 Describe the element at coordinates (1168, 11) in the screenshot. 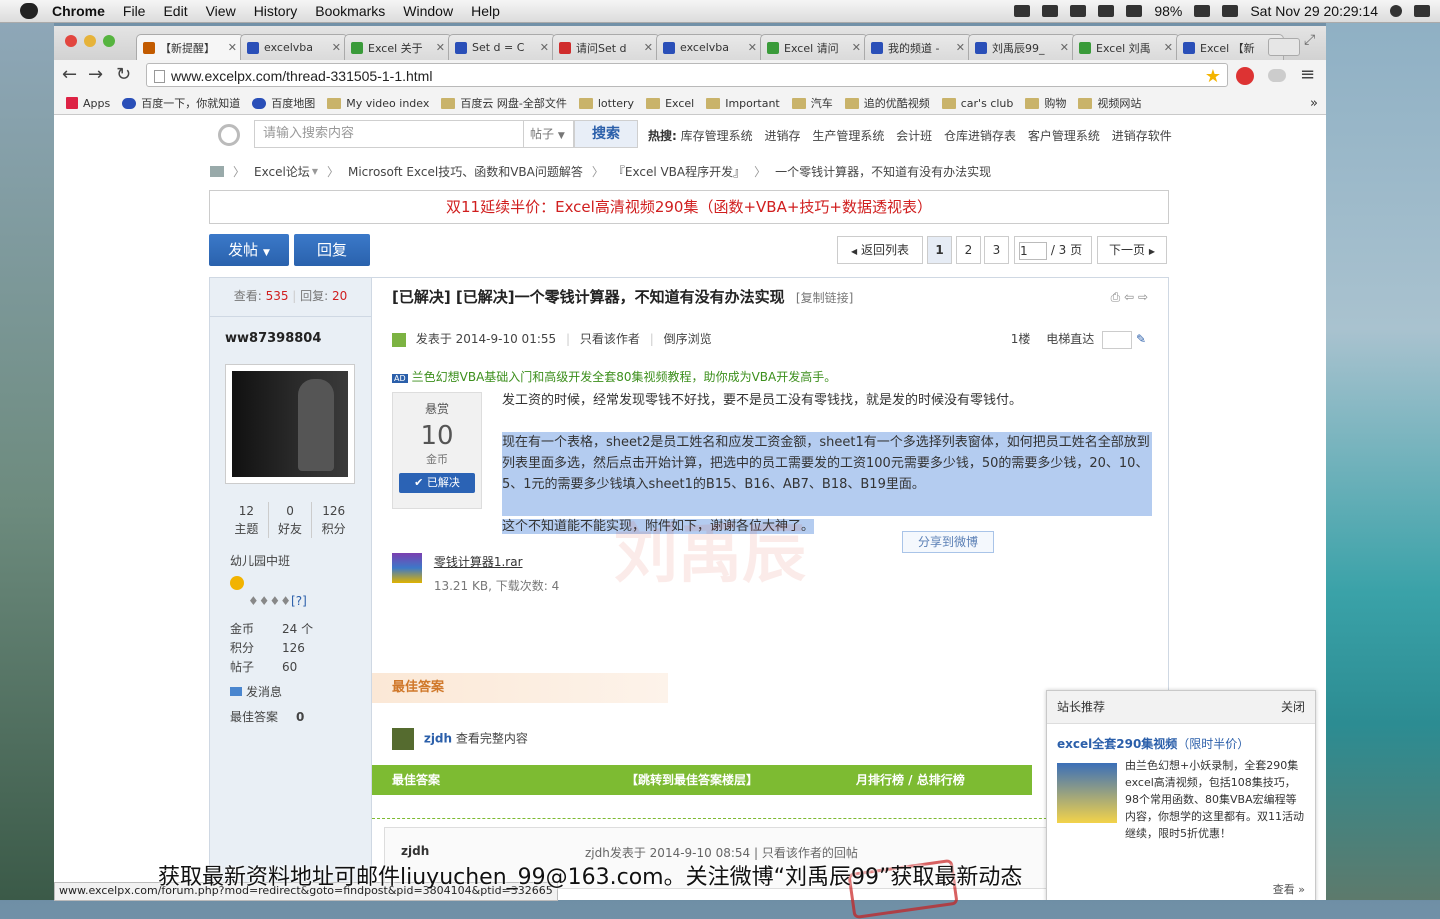

I see `battery-percent: 98%` at that location.